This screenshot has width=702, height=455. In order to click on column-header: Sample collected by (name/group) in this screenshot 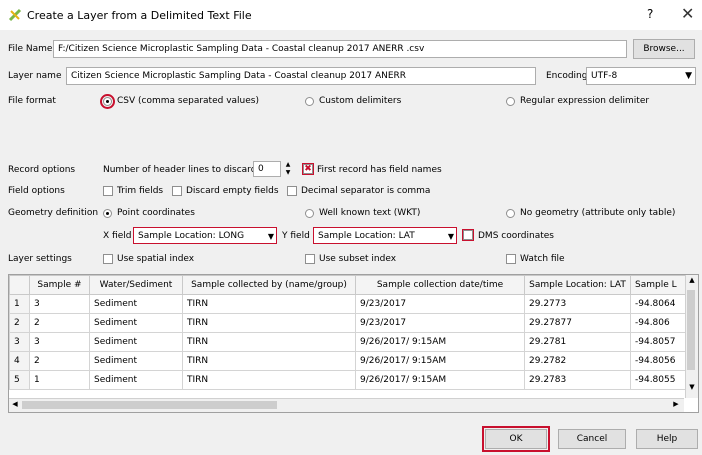, I will do `click(269, 285)`.